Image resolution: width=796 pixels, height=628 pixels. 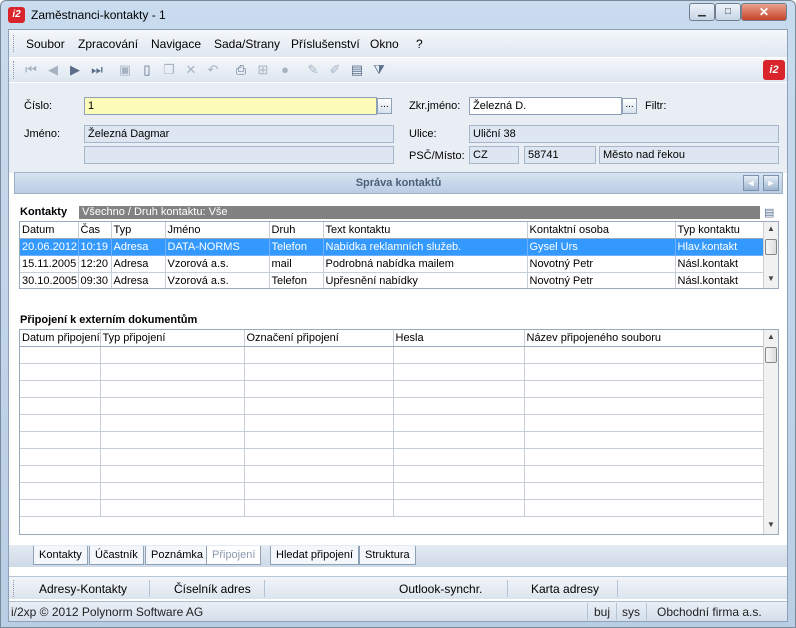 I want to click on ciselnik-adres-button: Číselník adres, so click(x=212, y=589).